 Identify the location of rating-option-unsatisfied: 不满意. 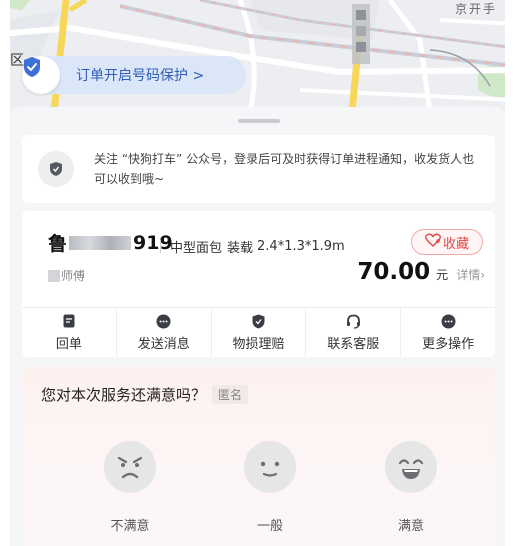
(130, 487).